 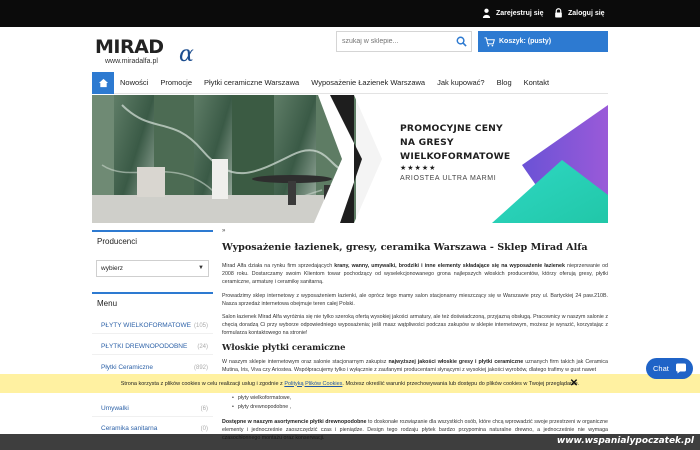 What do you see at coordinates (152, 268) in the screenshot?
I see `producers-select: wybierz ▼` at bounding box center [152, 268].